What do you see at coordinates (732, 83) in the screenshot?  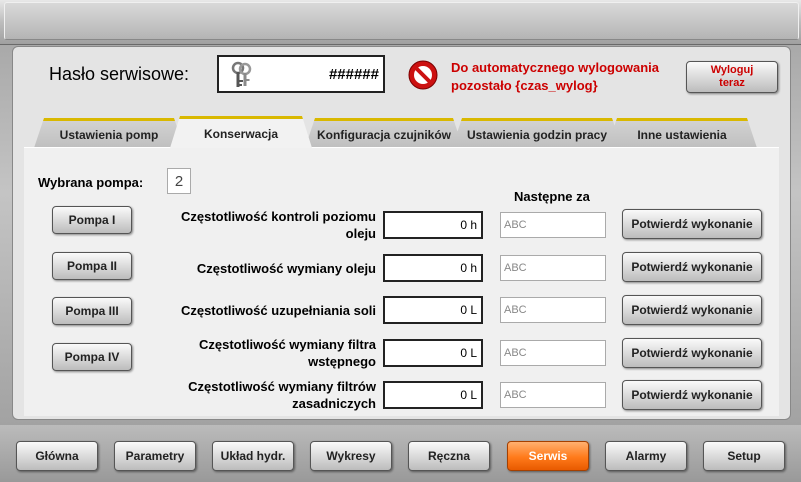 I see `logout-button-line2: teraz` at bounding box center [732, 83].